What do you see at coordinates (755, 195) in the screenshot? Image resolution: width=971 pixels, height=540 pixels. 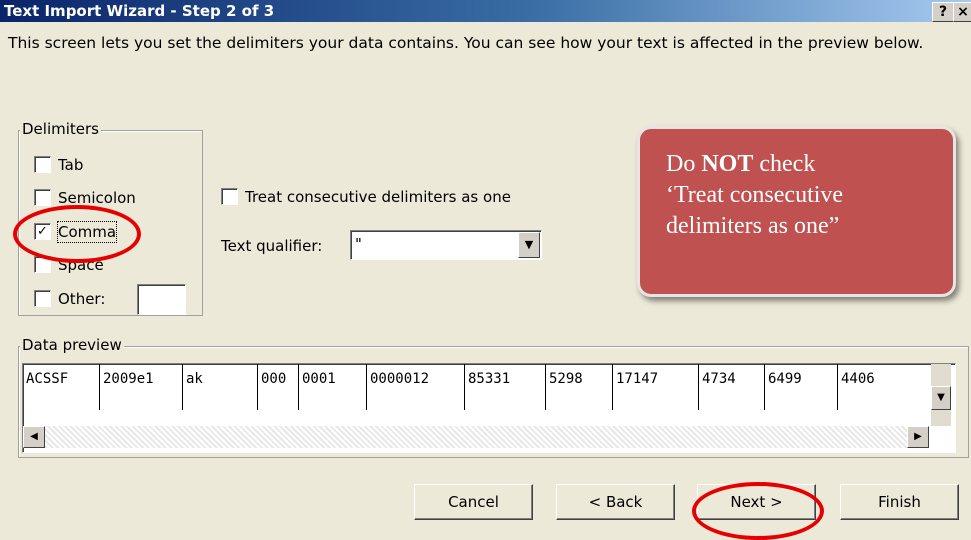 I see `callout-line2: ‘Treat consecutive` at bounding box center [755, 195].